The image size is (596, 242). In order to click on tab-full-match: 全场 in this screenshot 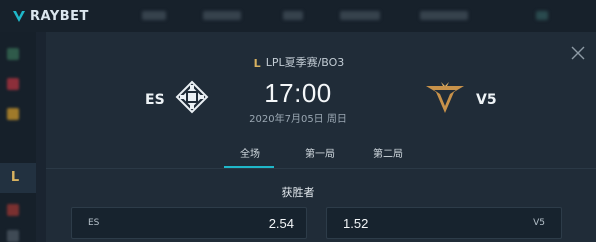, I will do `click(250, 152)`.